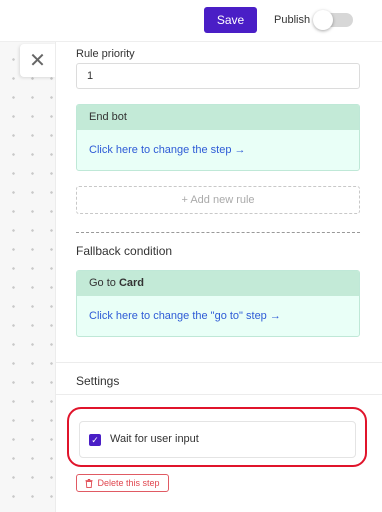  What do you see at coordinates (154, 439) in the screenshot?
I see `wait-for-user-input-label: Wait for user input` at bounding box center [154, 439].